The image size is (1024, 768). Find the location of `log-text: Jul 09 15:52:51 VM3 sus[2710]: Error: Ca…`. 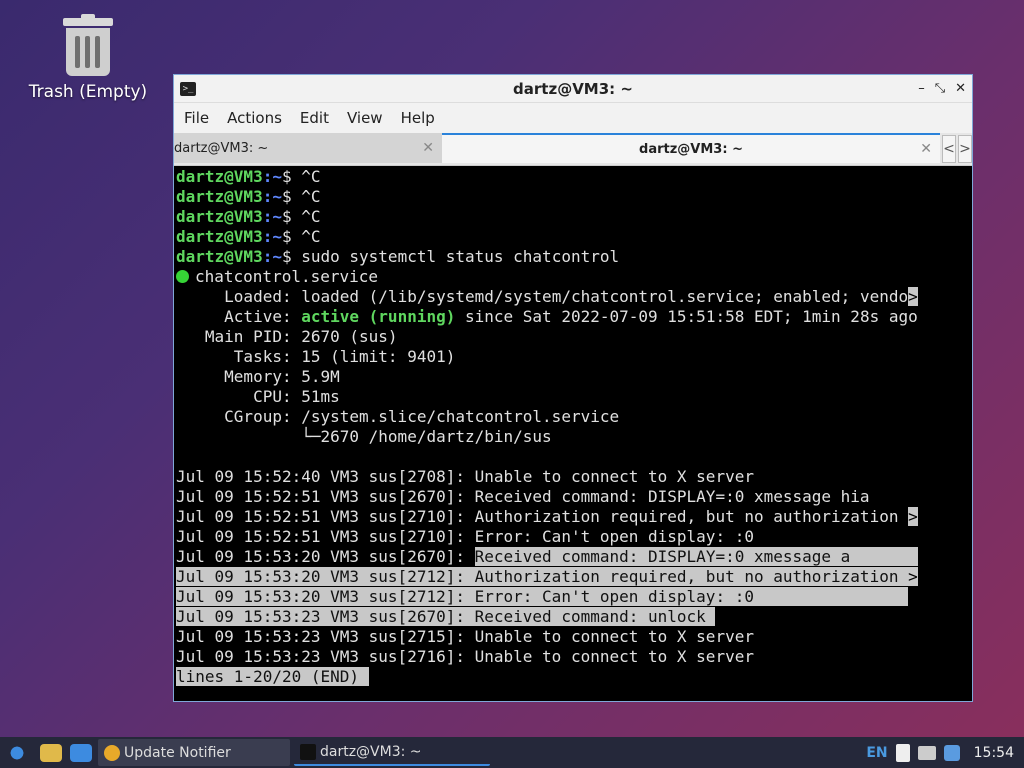

log-text: Jul 09 15:52:51 VM3 sus[2710]: Error: Ca… is located at coordinates (465, 536).